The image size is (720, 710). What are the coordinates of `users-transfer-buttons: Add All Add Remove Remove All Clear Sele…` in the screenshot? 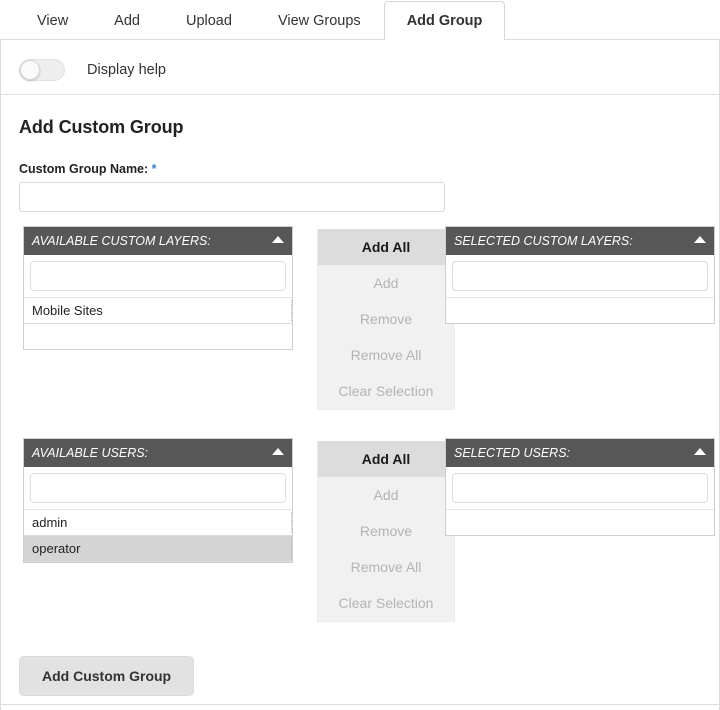 It's located at (386, 531).